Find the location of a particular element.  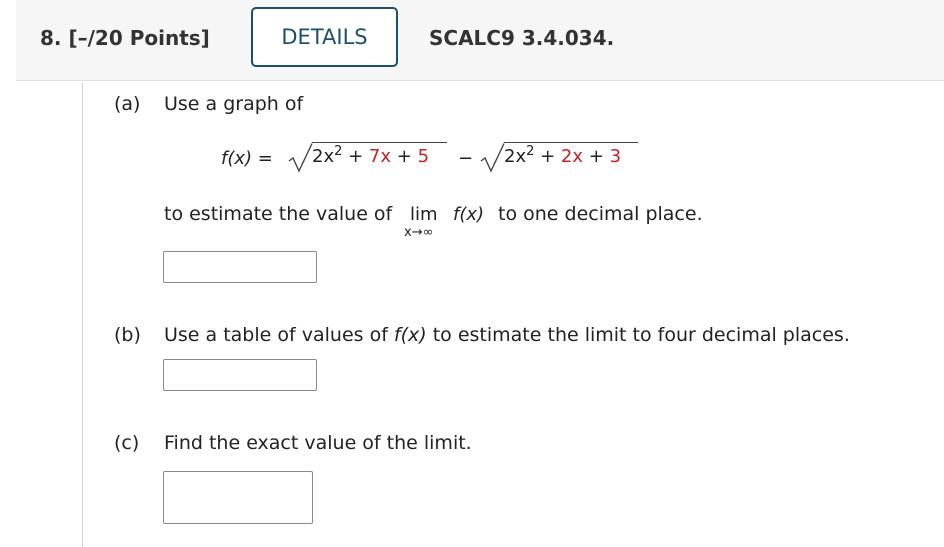

rad1-term1: 2x is located at coordinates (323, 156).